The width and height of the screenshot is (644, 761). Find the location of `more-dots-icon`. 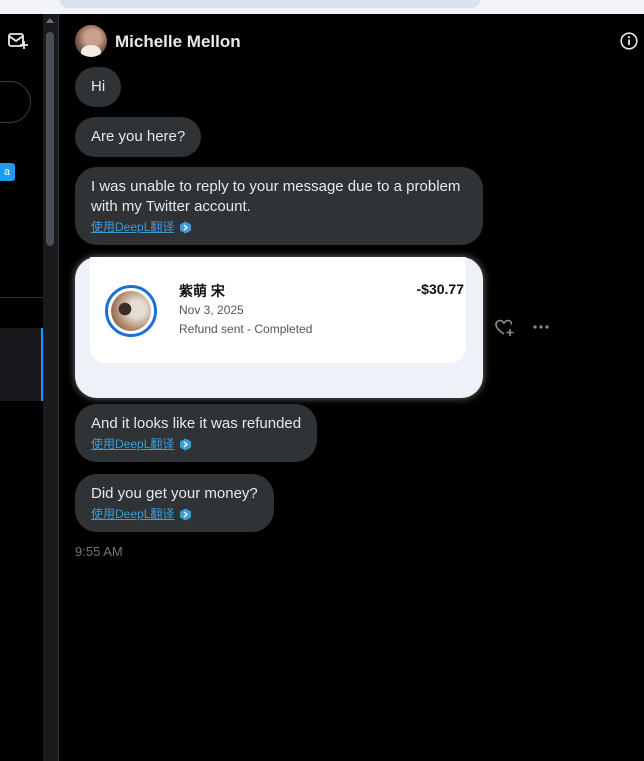

more-dots-icon is located at coordinates (541, 327).